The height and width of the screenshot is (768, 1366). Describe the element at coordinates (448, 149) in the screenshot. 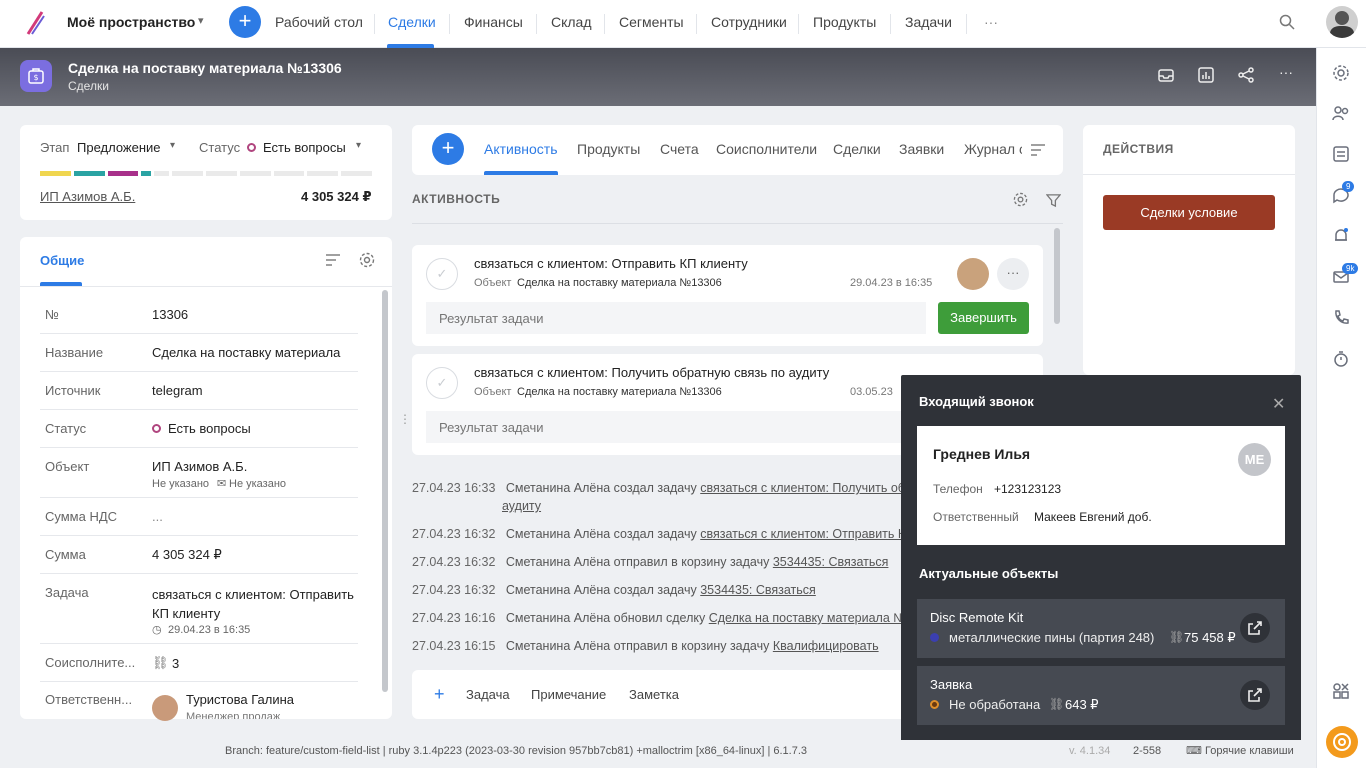

I see `add-activity-button: +` at that location.